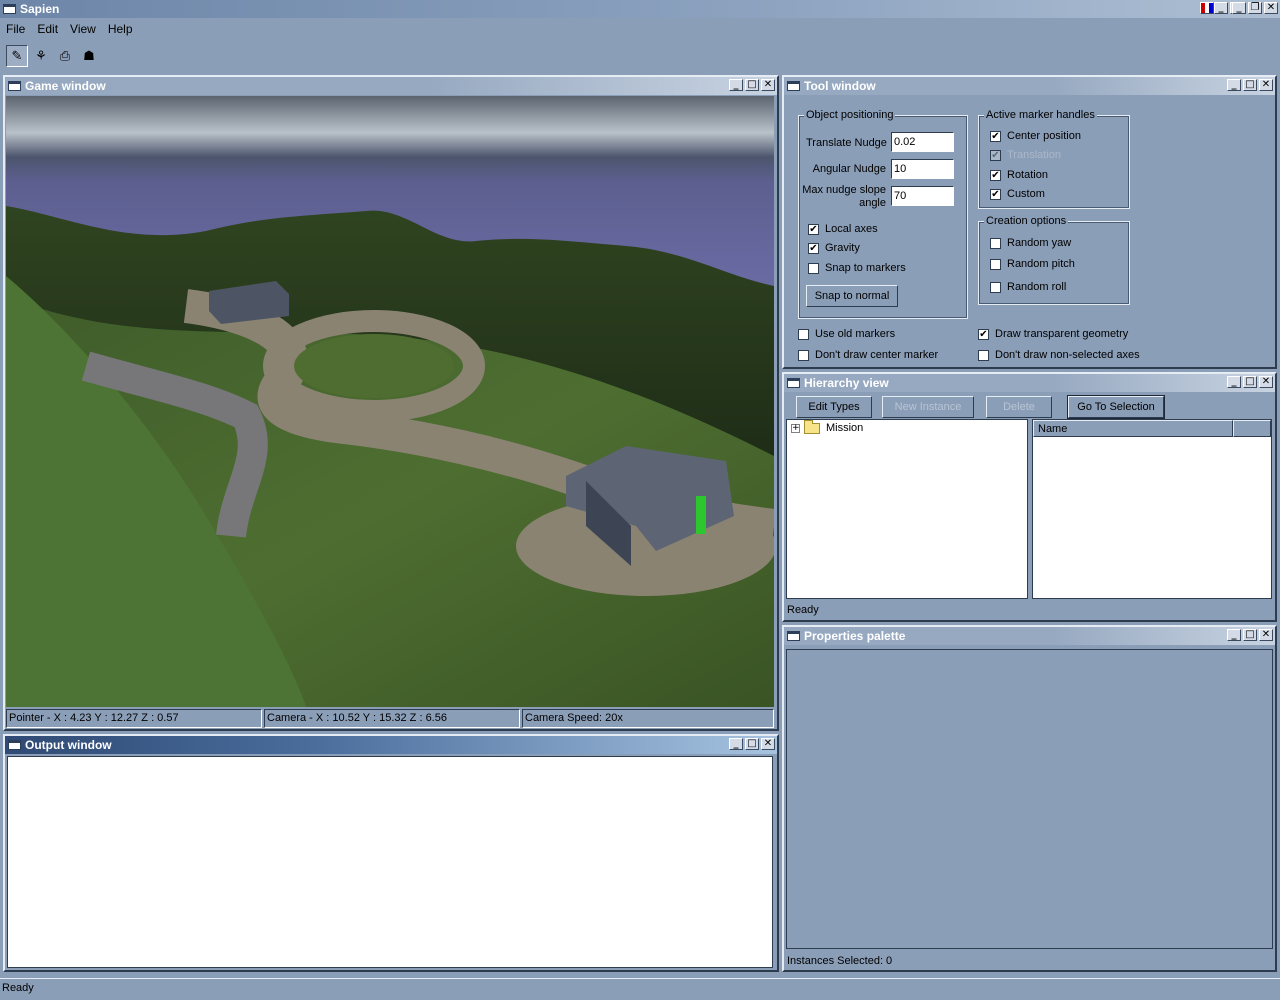 The width and height of the screenshot is (1280, 1000). Describe the element at coordinates (851, 229) in the screenshot. I see `local-axes-label: Local axes` at that location.